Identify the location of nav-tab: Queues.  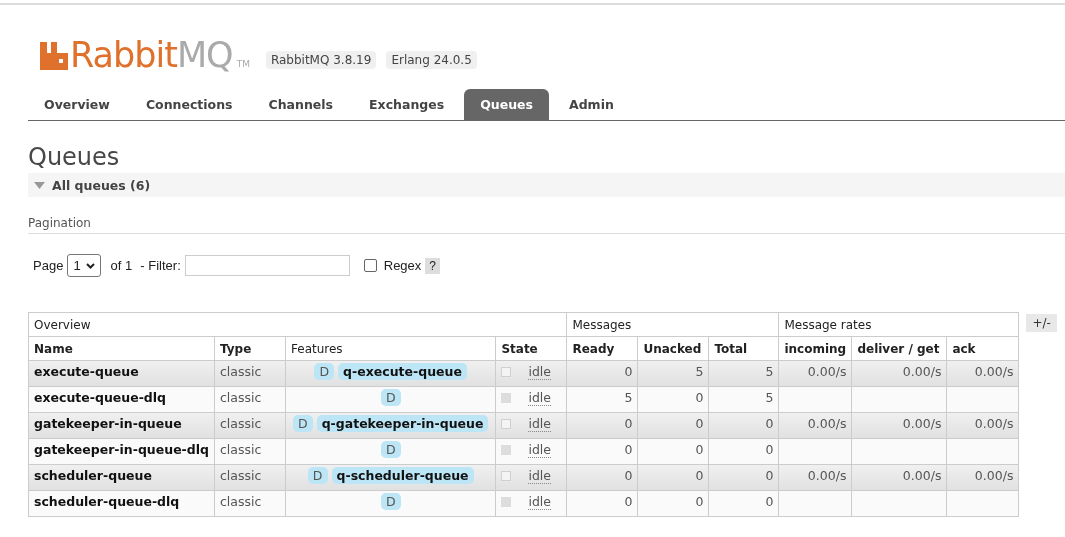
(506, 104).